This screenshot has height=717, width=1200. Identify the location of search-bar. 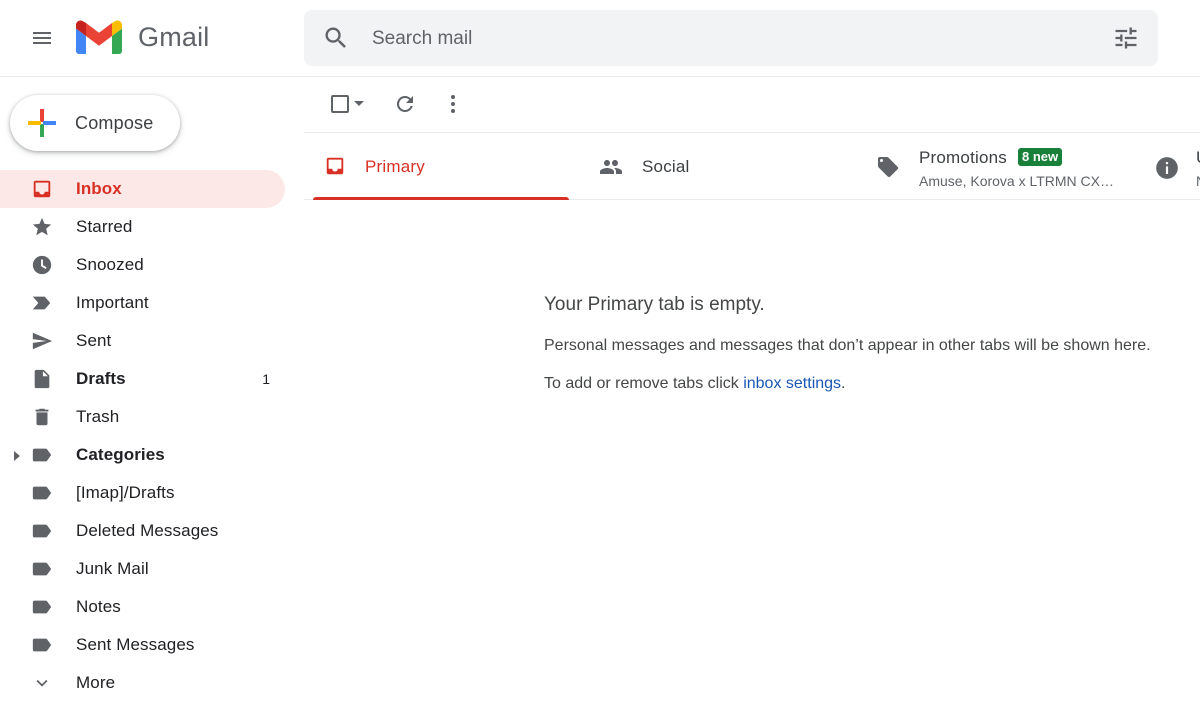
(731, 39).